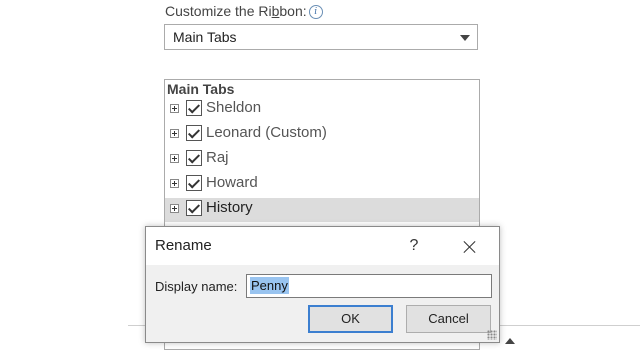 The height and width of the screenshot is (350, 640). I want to click on checkbox-sheldon, so click(194, 108).